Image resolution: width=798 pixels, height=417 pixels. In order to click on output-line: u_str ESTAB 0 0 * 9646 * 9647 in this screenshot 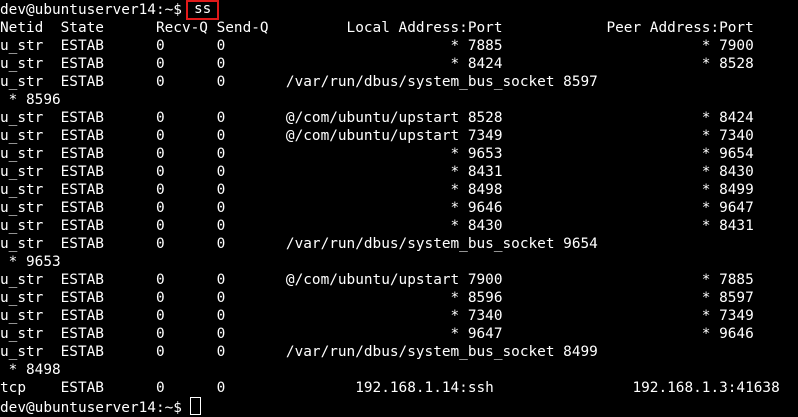, I will do `click(377, 208)`.